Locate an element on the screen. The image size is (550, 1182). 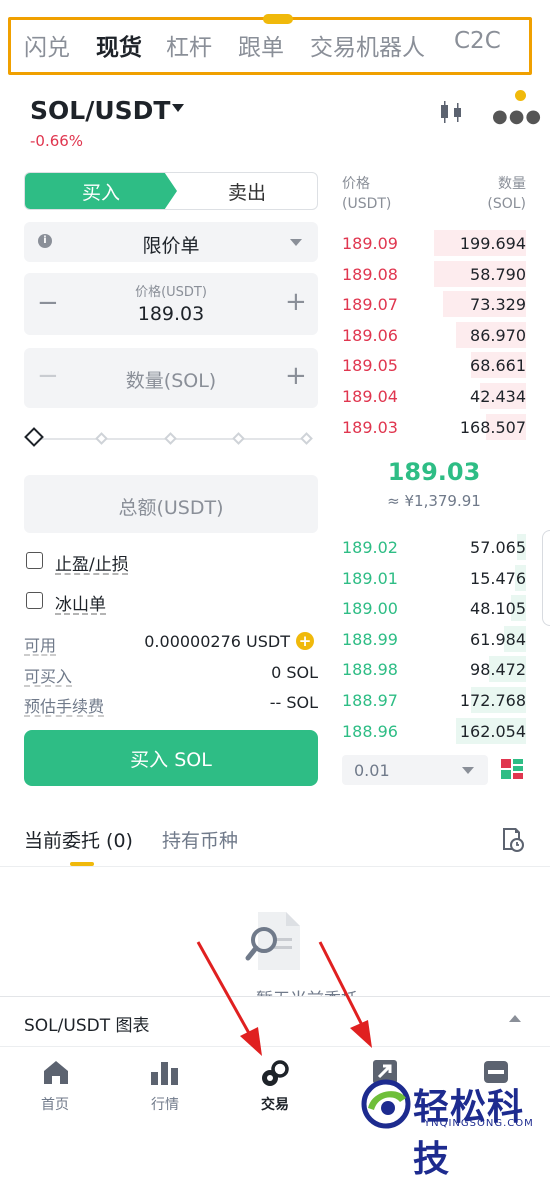
bar-chart-icon is located at coordinates (165, 1075).